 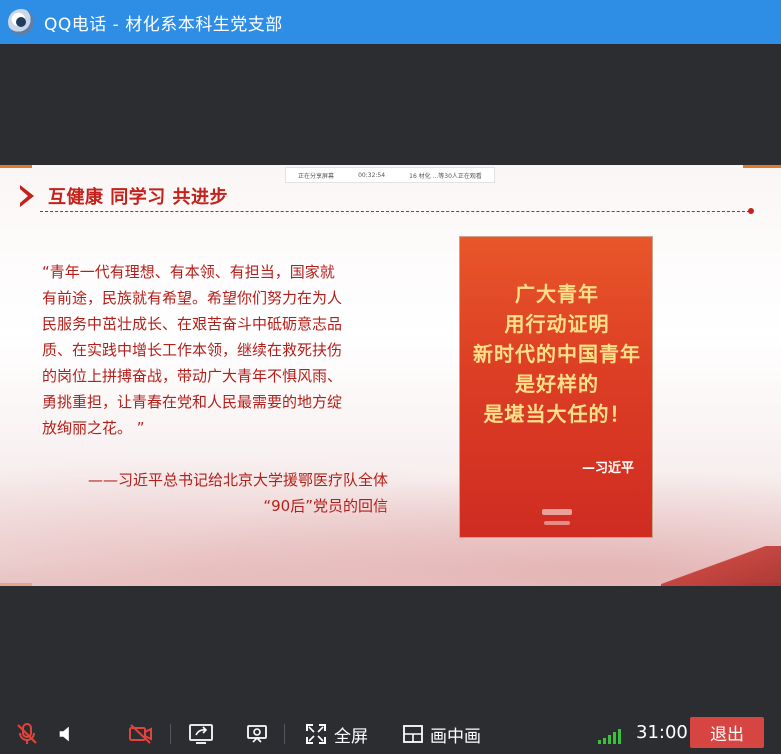 I want to click on pip-button: 画中画, so click(x=455, y=734).